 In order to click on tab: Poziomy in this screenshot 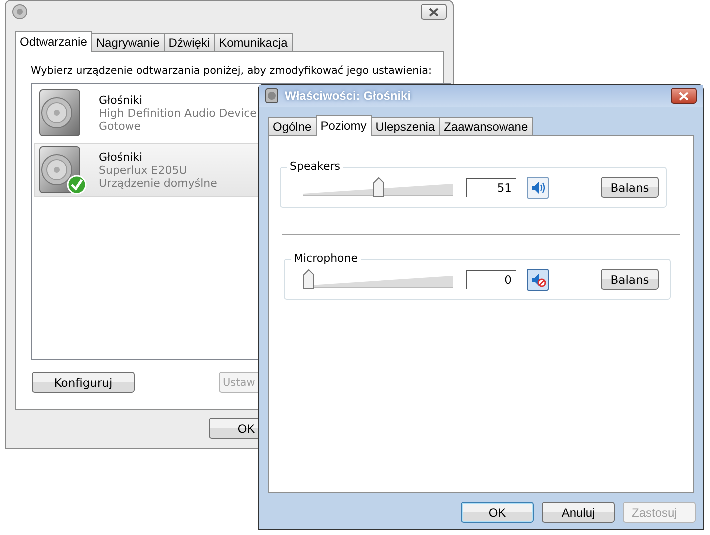, I will do `click(344, 125)`.